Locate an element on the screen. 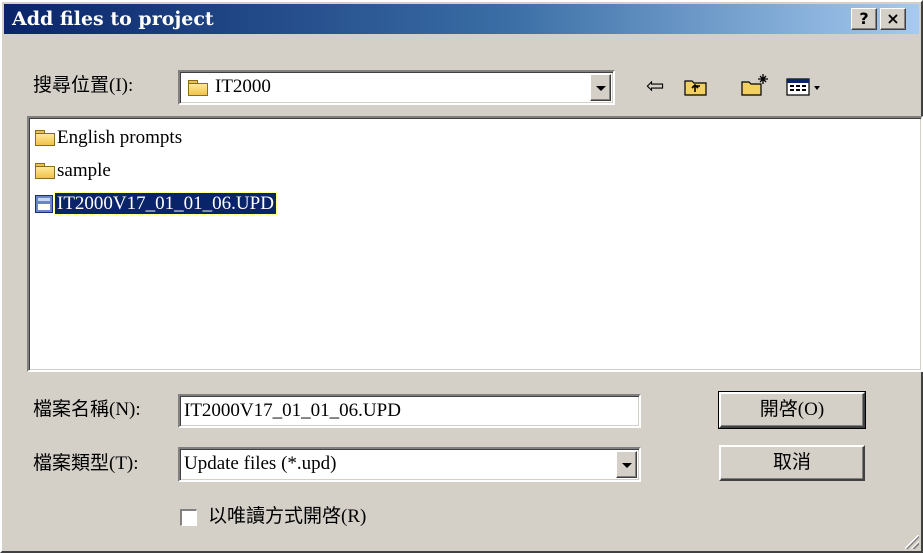 The image size is (923, 553). list-item-sample: sample is located at coordinates (73, 170).